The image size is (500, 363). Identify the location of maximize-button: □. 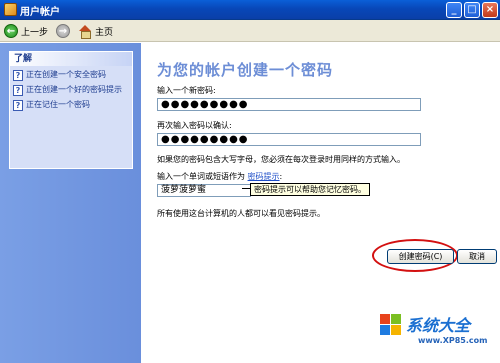
(472, 10).